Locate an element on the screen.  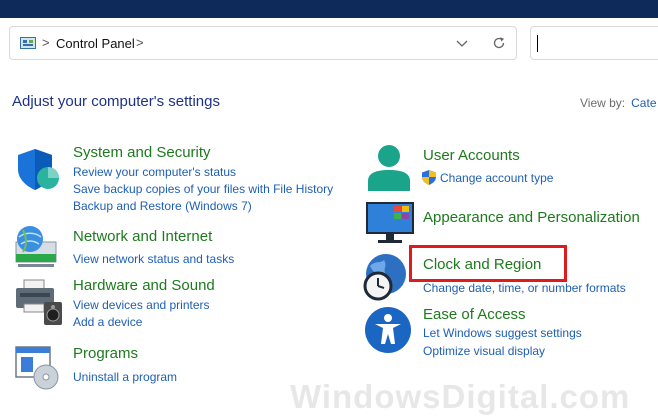
link-uninstall-program: Uninstall a program is located at coordinates (125, 377).